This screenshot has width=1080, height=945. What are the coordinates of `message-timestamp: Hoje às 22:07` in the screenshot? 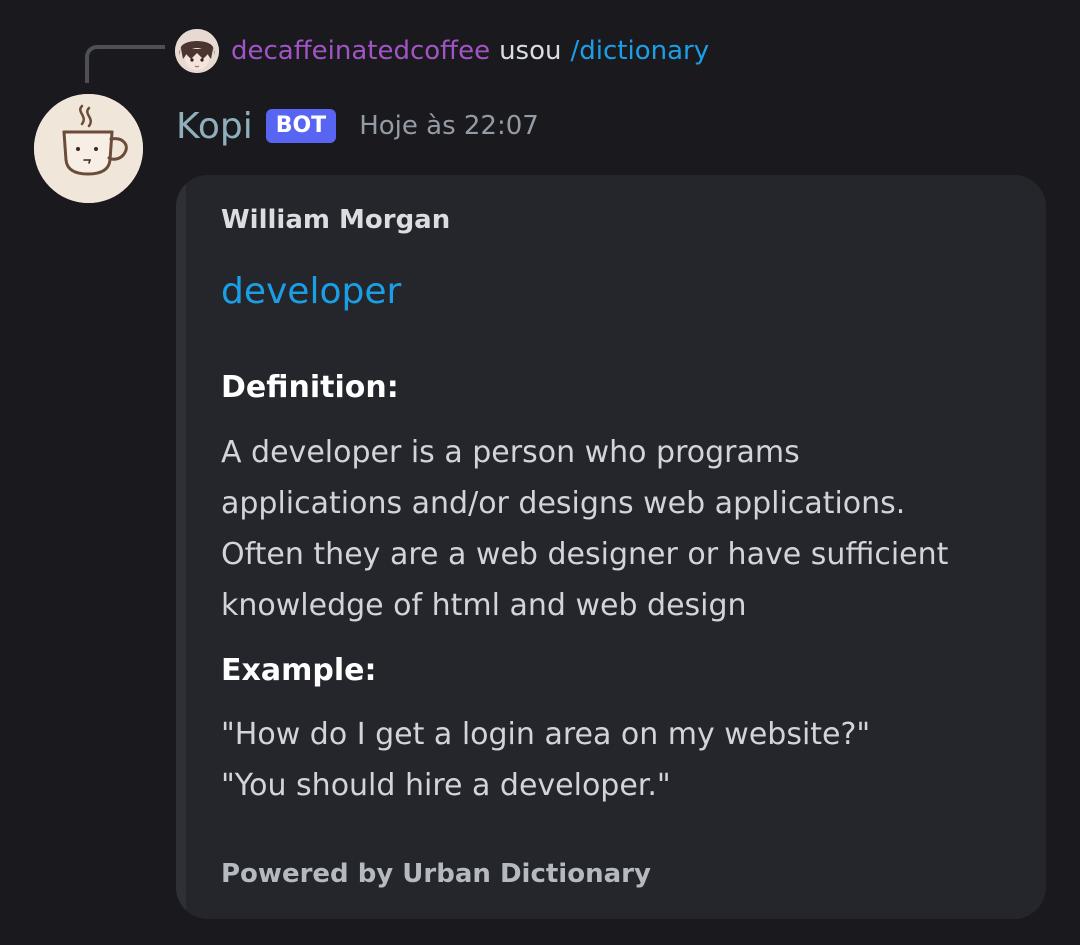 It's located at (449, 126).